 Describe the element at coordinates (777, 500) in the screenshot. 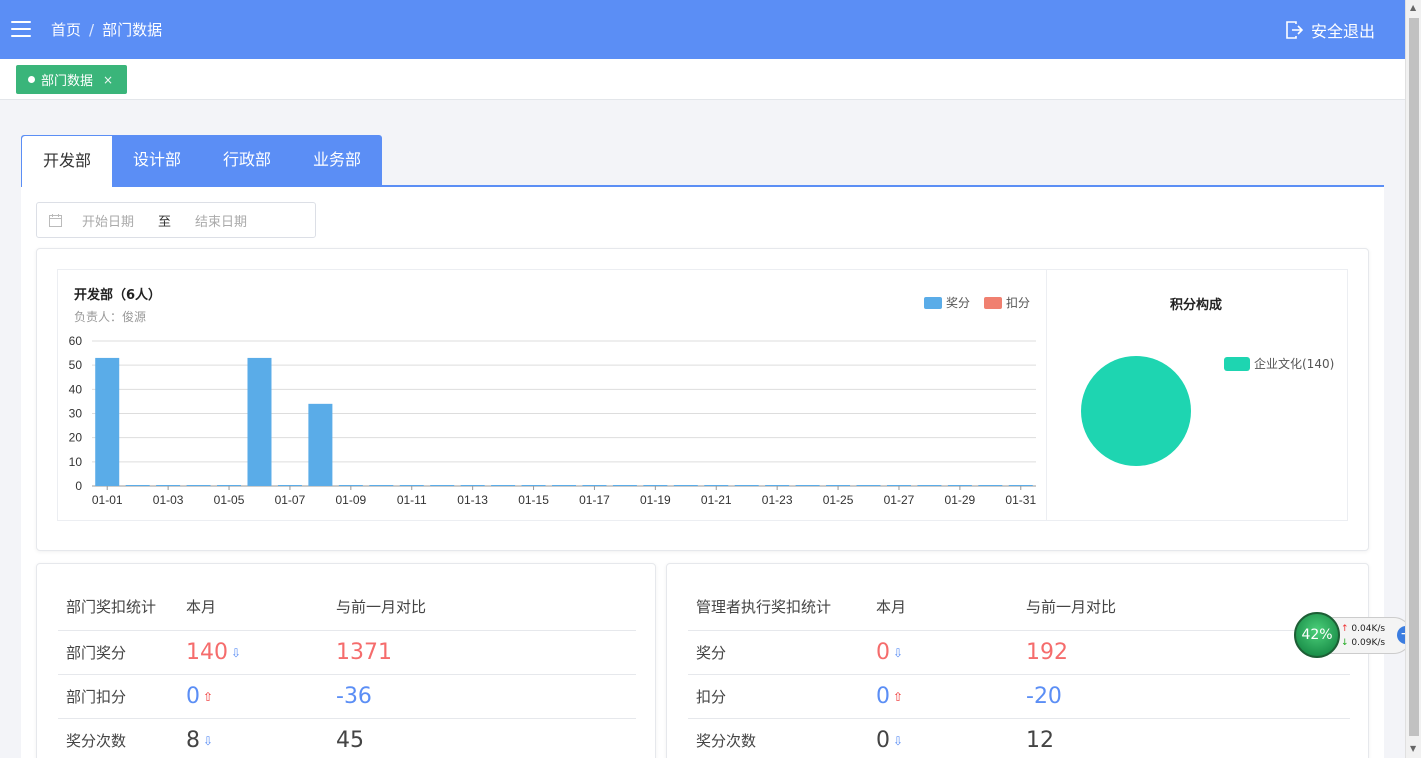

I see `x-tick-label: 01-23` at that location.